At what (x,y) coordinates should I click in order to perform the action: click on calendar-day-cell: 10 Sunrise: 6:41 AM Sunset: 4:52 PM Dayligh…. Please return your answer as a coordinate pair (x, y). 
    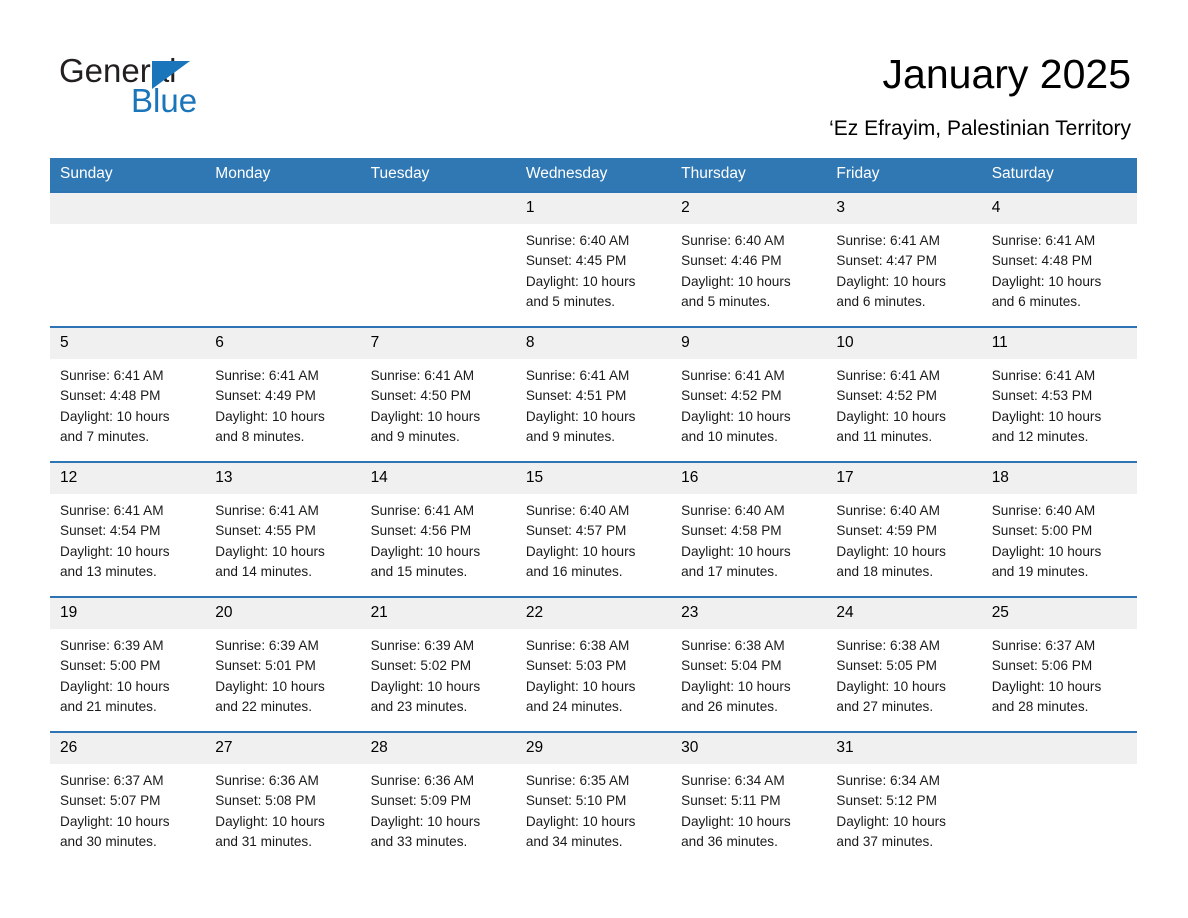
    Looking at the image, I should click on (904, 394).